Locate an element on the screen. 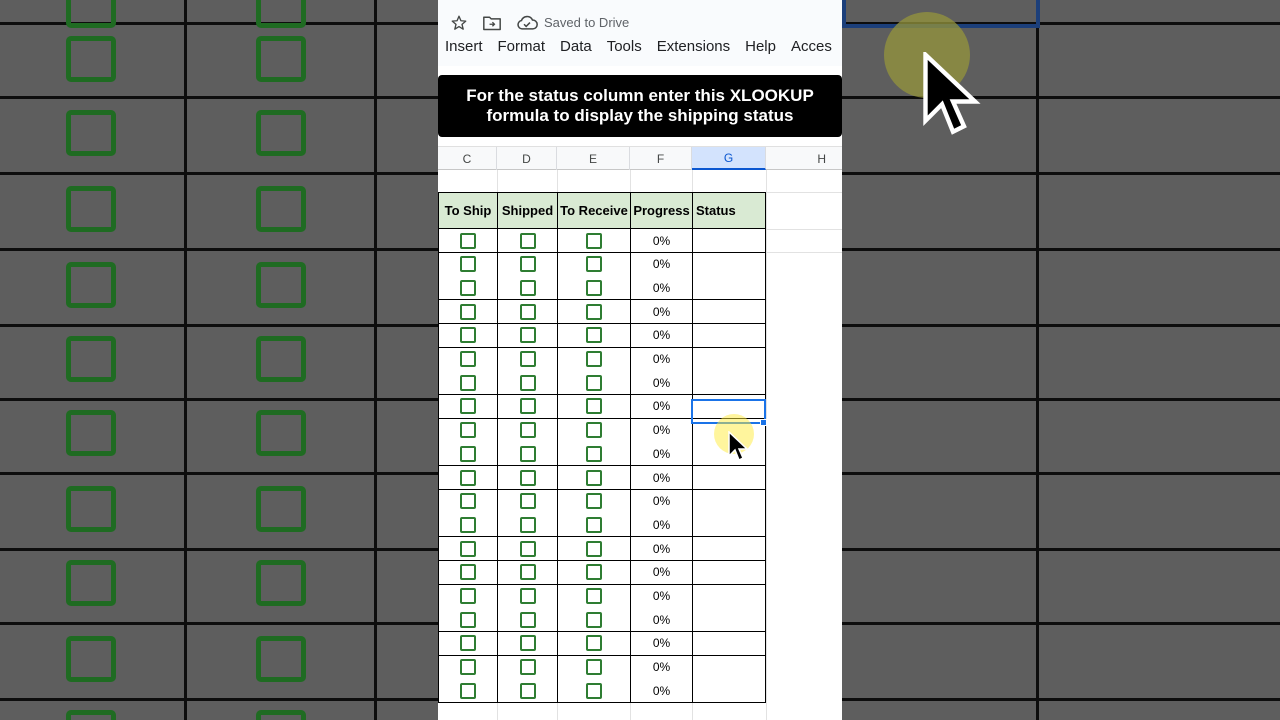 This screenshot has width=1280, height=720. header-to-ship: To Ship is located at coordinates (468, 210).